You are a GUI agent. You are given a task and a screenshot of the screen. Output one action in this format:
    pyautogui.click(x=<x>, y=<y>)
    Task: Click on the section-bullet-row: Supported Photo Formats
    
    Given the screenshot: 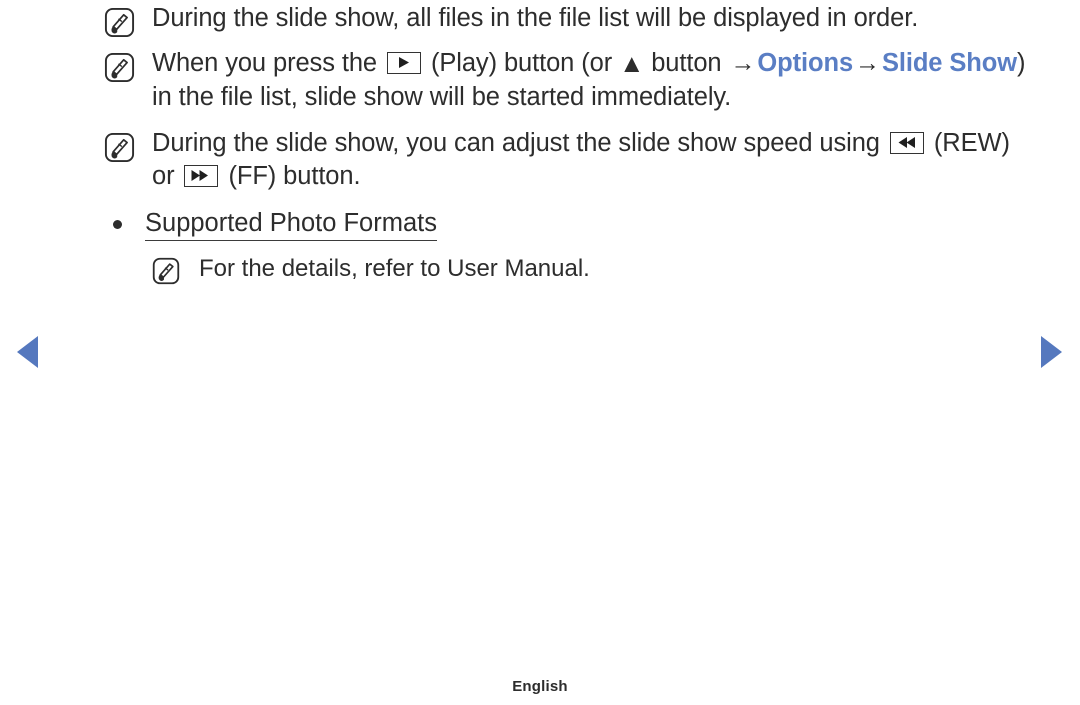 What is the action you would take?
    pyautogui.click(x=569, y=224)
    